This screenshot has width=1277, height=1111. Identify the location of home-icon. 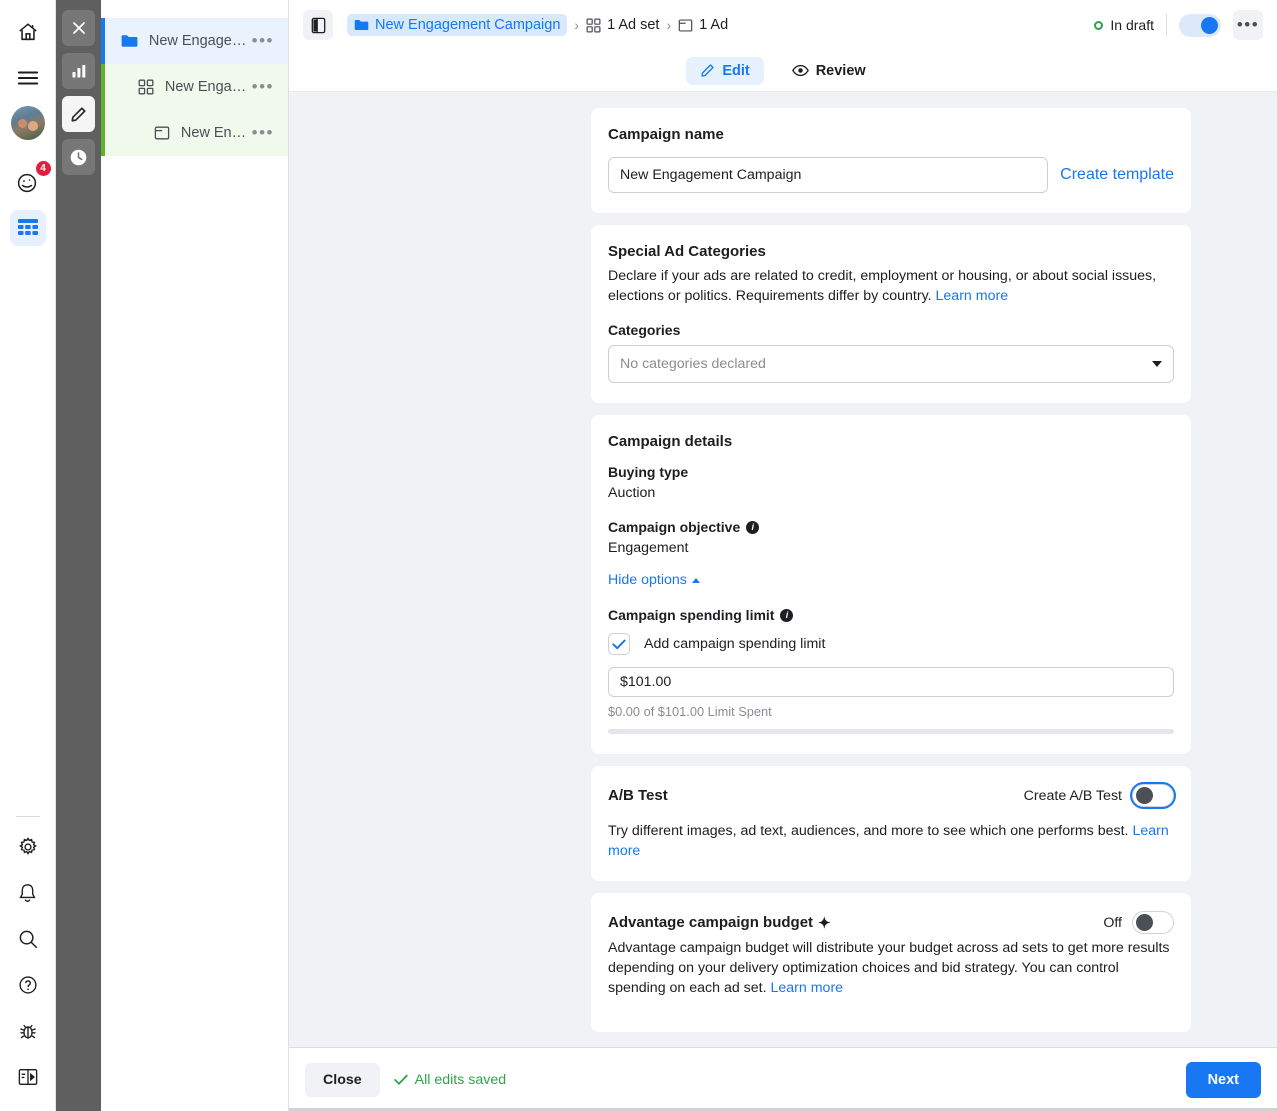
(28, 32).